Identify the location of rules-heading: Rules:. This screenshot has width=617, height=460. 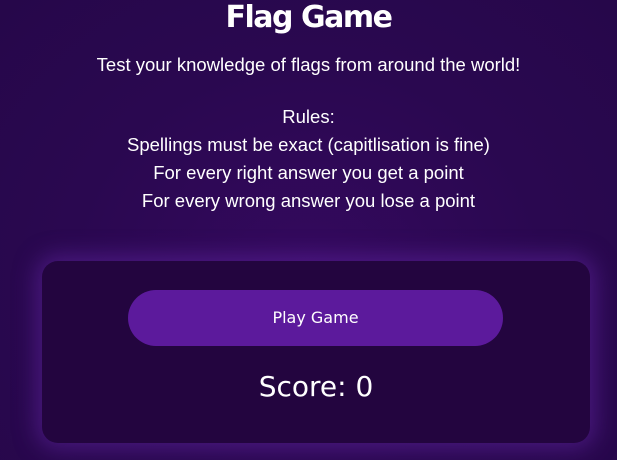
(308, 116).